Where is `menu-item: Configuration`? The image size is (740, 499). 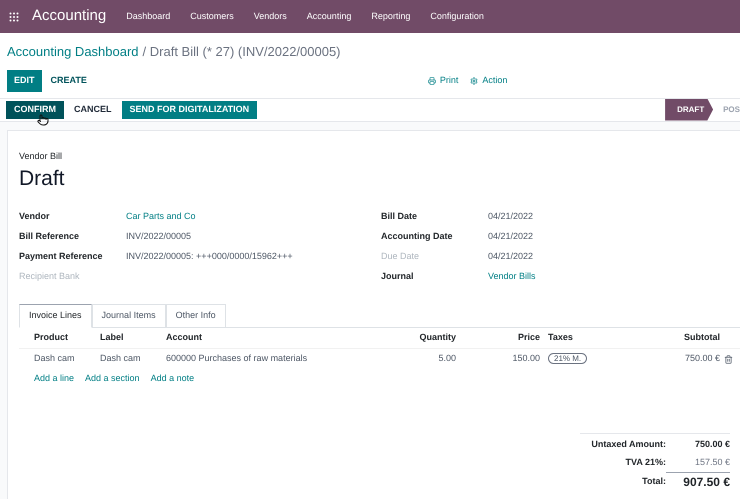 menu-item: Configuration is located at coordinates (457, 17).